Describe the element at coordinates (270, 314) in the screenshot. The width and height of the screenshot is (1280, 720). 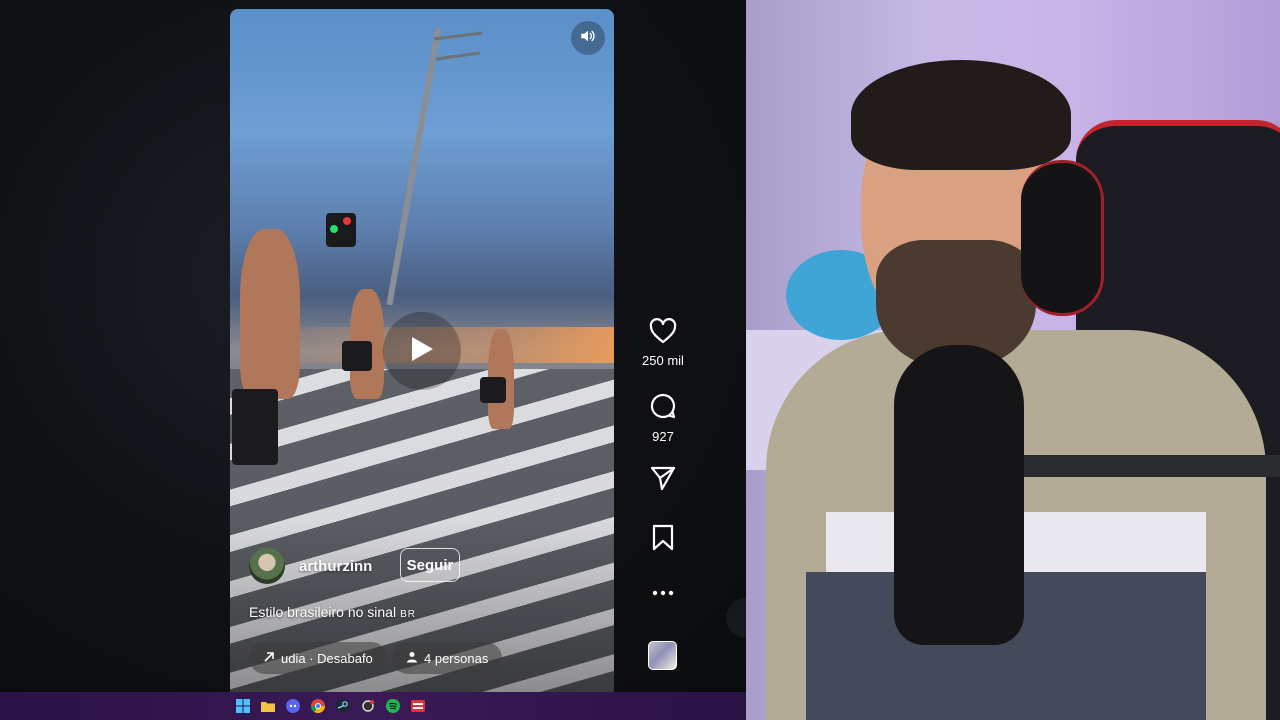
I see `video-person` at that location.